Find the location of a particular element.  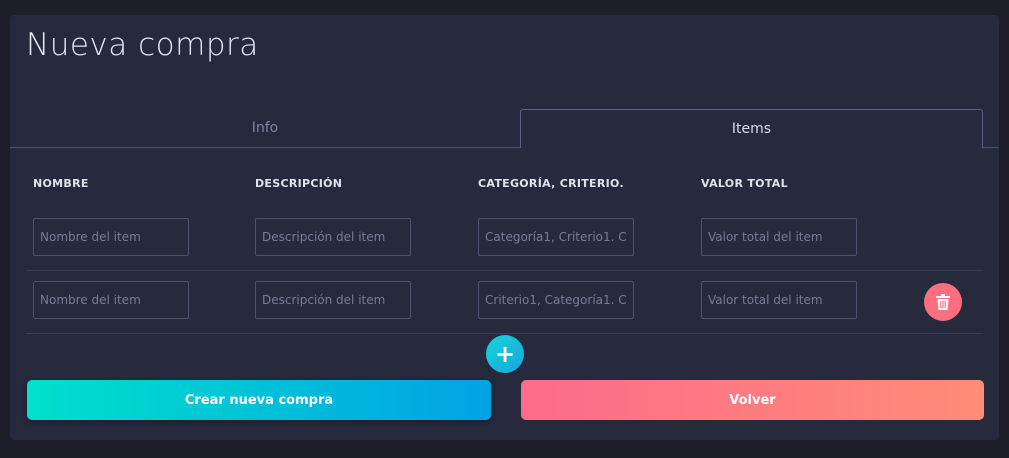

plus-icon: + is located at coordinates (505, 354).